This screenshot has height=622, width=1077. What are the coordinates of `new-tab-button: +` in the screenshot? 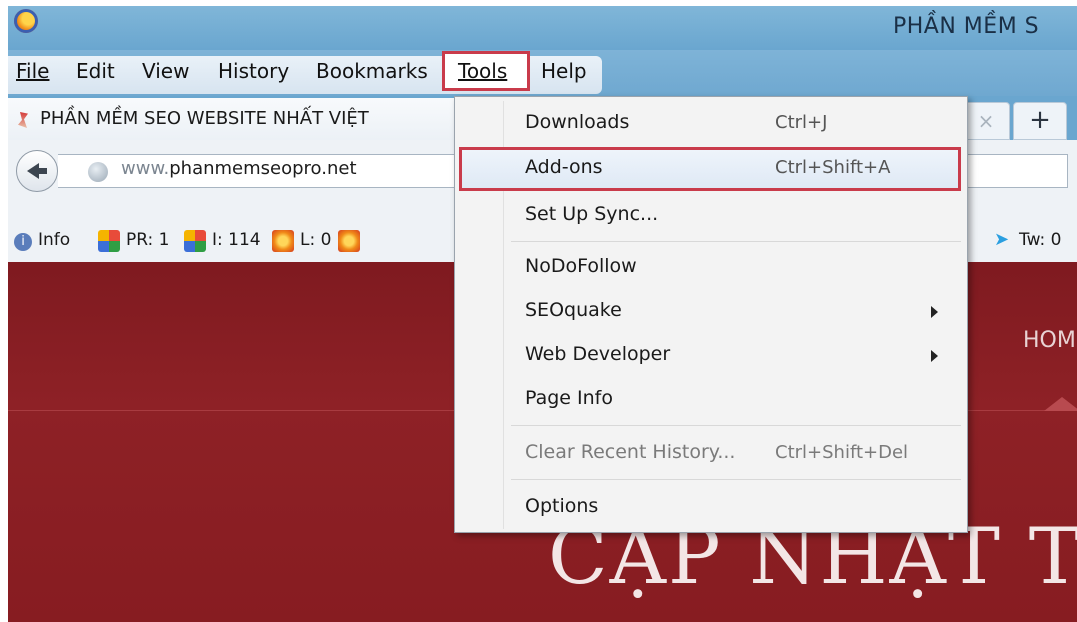 It's located at (1040, 121).